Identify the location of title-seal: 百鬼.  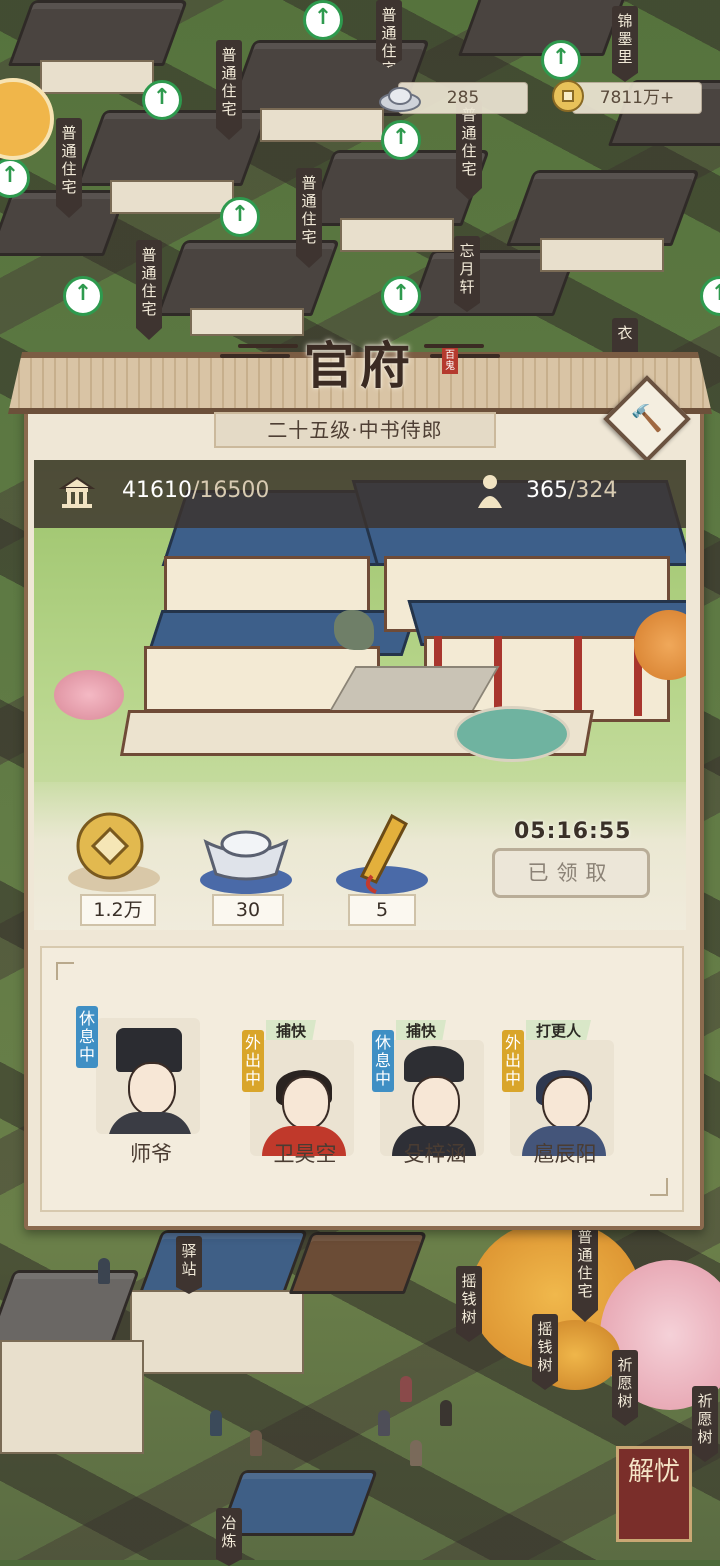
(450, 361).